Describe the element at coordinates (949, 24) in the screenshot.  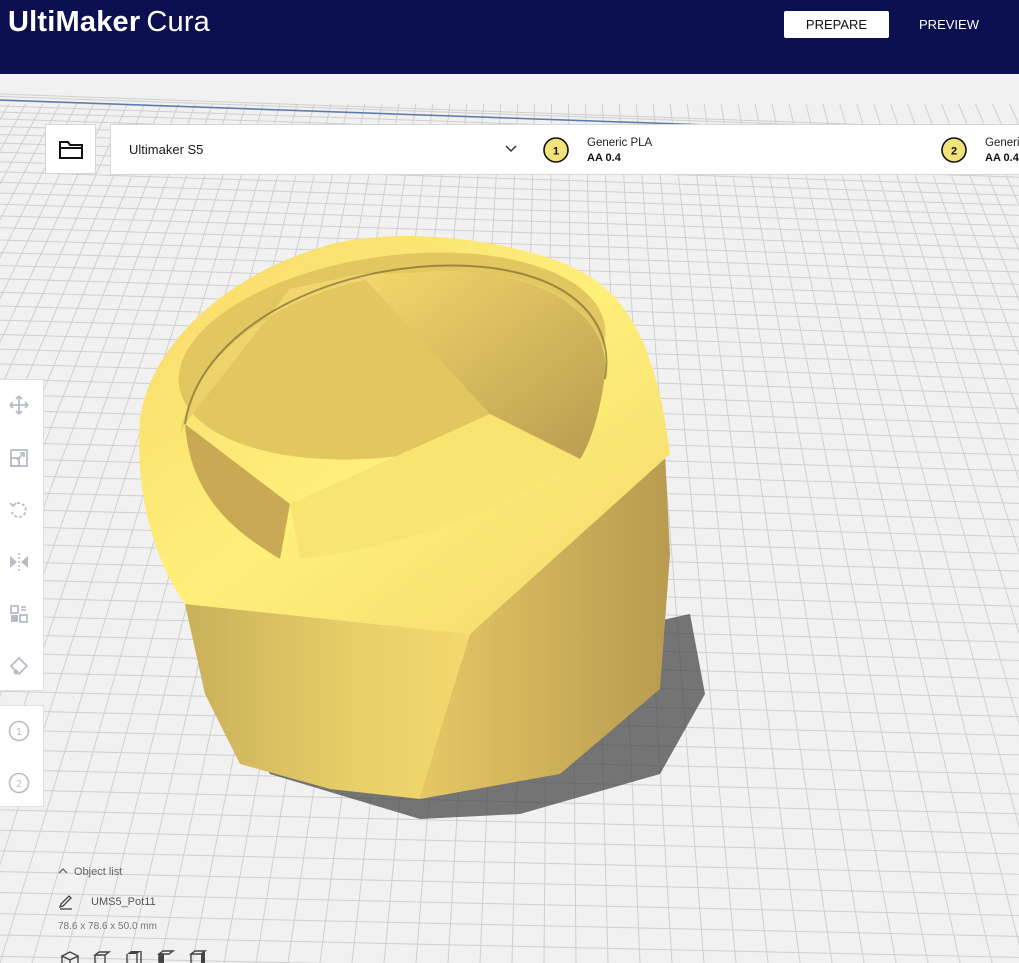
I see `stage-preview-button: PREVIEW` at that location.